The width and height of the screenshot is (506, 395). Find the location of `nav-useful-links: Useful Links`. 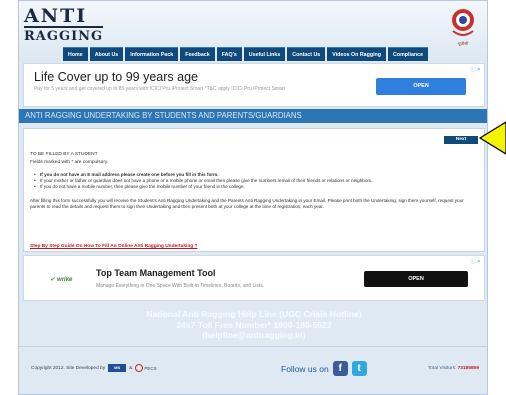

nav-useful-links: Useful Links is located at coordinates (264, 54).